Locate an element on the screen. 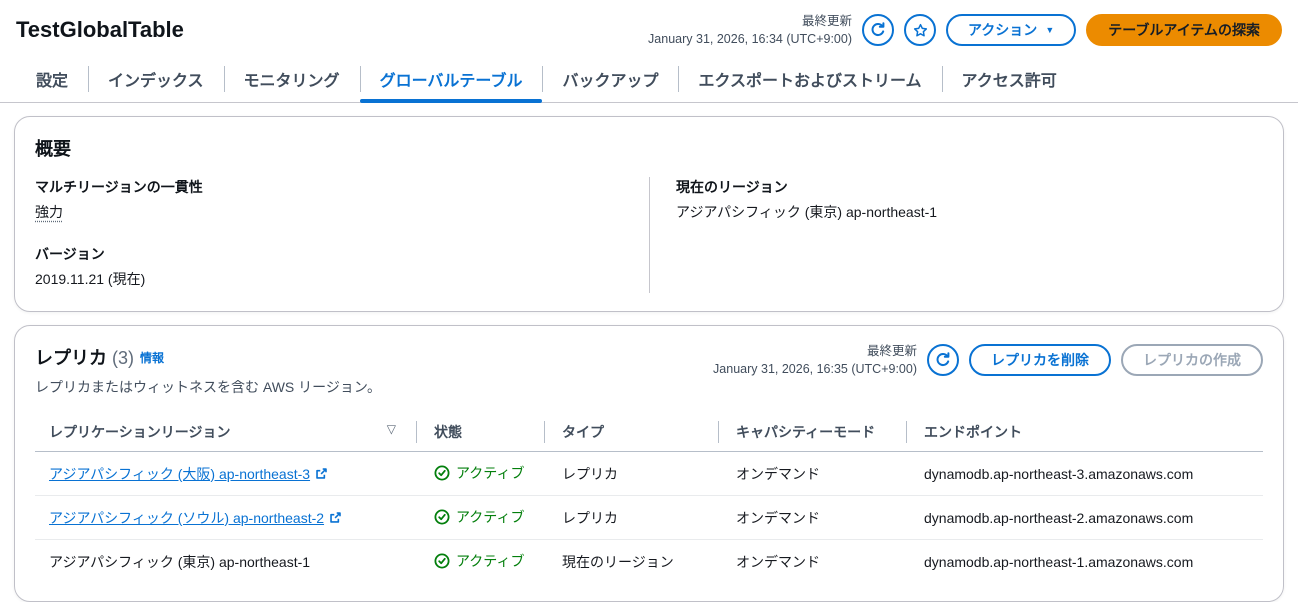 Image resolution: width=1298 pixels, height=602 pixels. tab-global-tables: グローバルテーブル is located at coordinates (451, 80).